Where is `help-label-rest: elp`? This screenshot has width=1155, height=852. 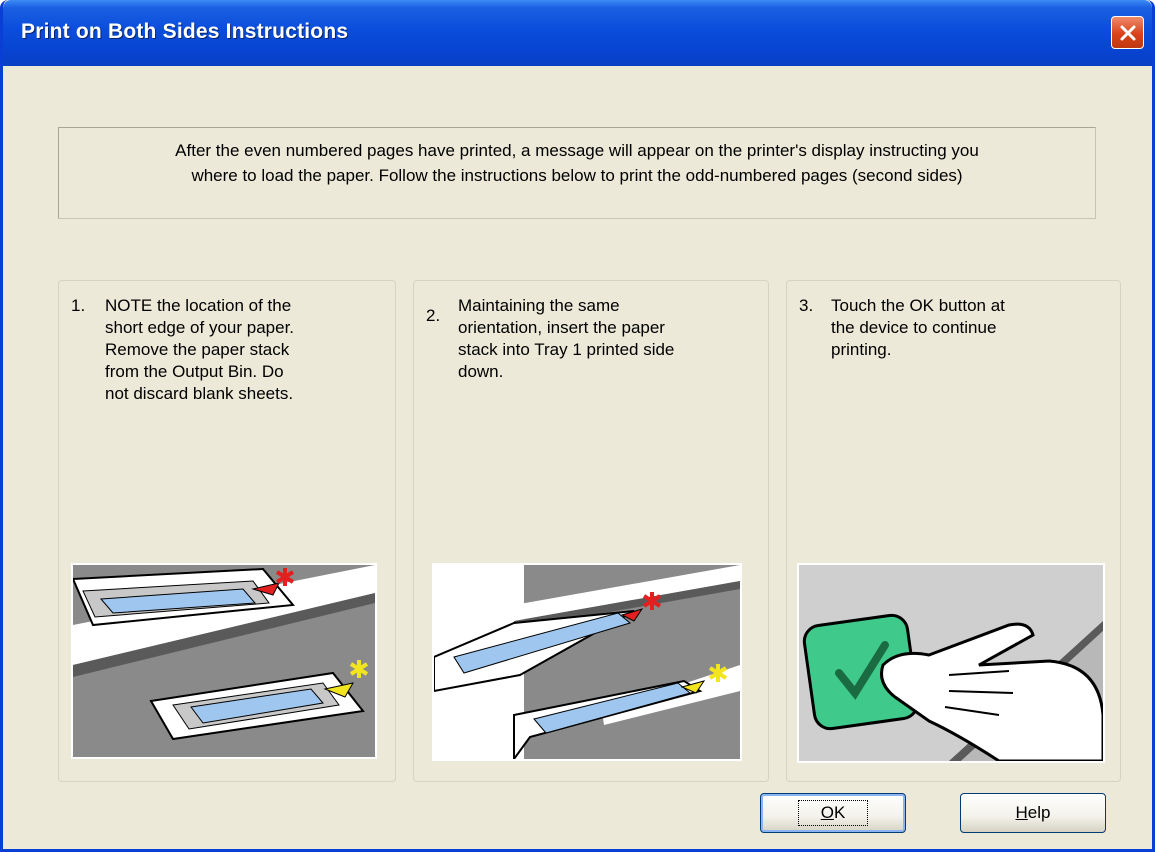
help-label-rest: elp is located at coordinates (1039, 812).